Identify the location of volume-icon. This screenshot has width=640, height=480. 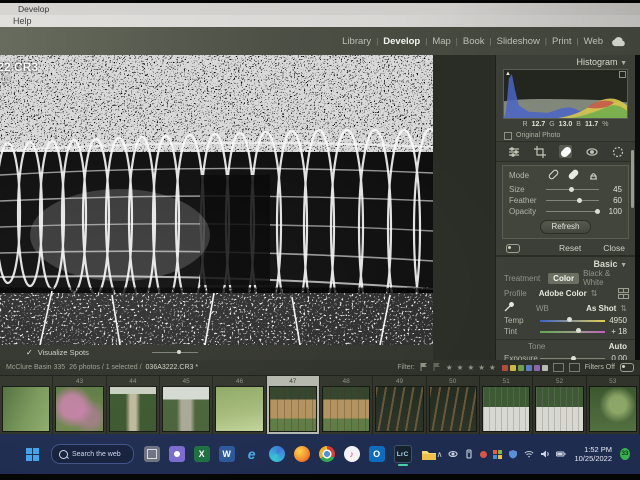
(545, 454).